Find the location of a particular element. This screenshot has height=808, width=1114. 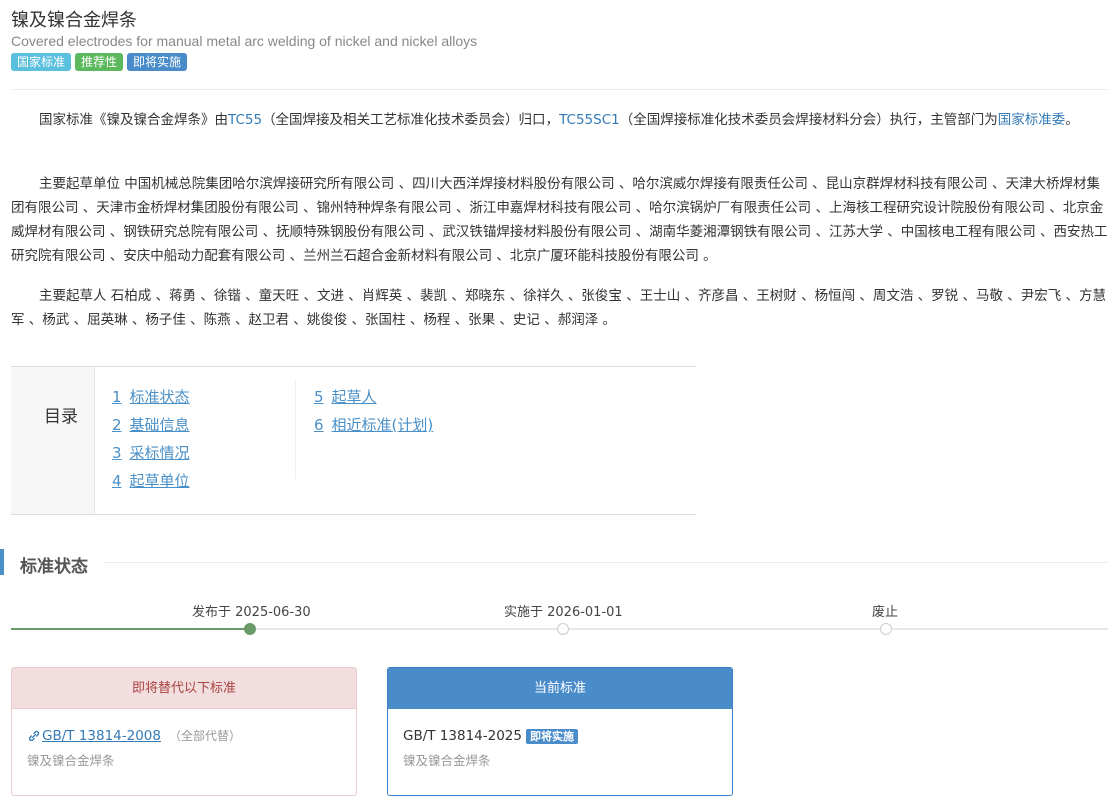

toc-item-adoption: 3 采标情况 is located at coordinates (151, 453).